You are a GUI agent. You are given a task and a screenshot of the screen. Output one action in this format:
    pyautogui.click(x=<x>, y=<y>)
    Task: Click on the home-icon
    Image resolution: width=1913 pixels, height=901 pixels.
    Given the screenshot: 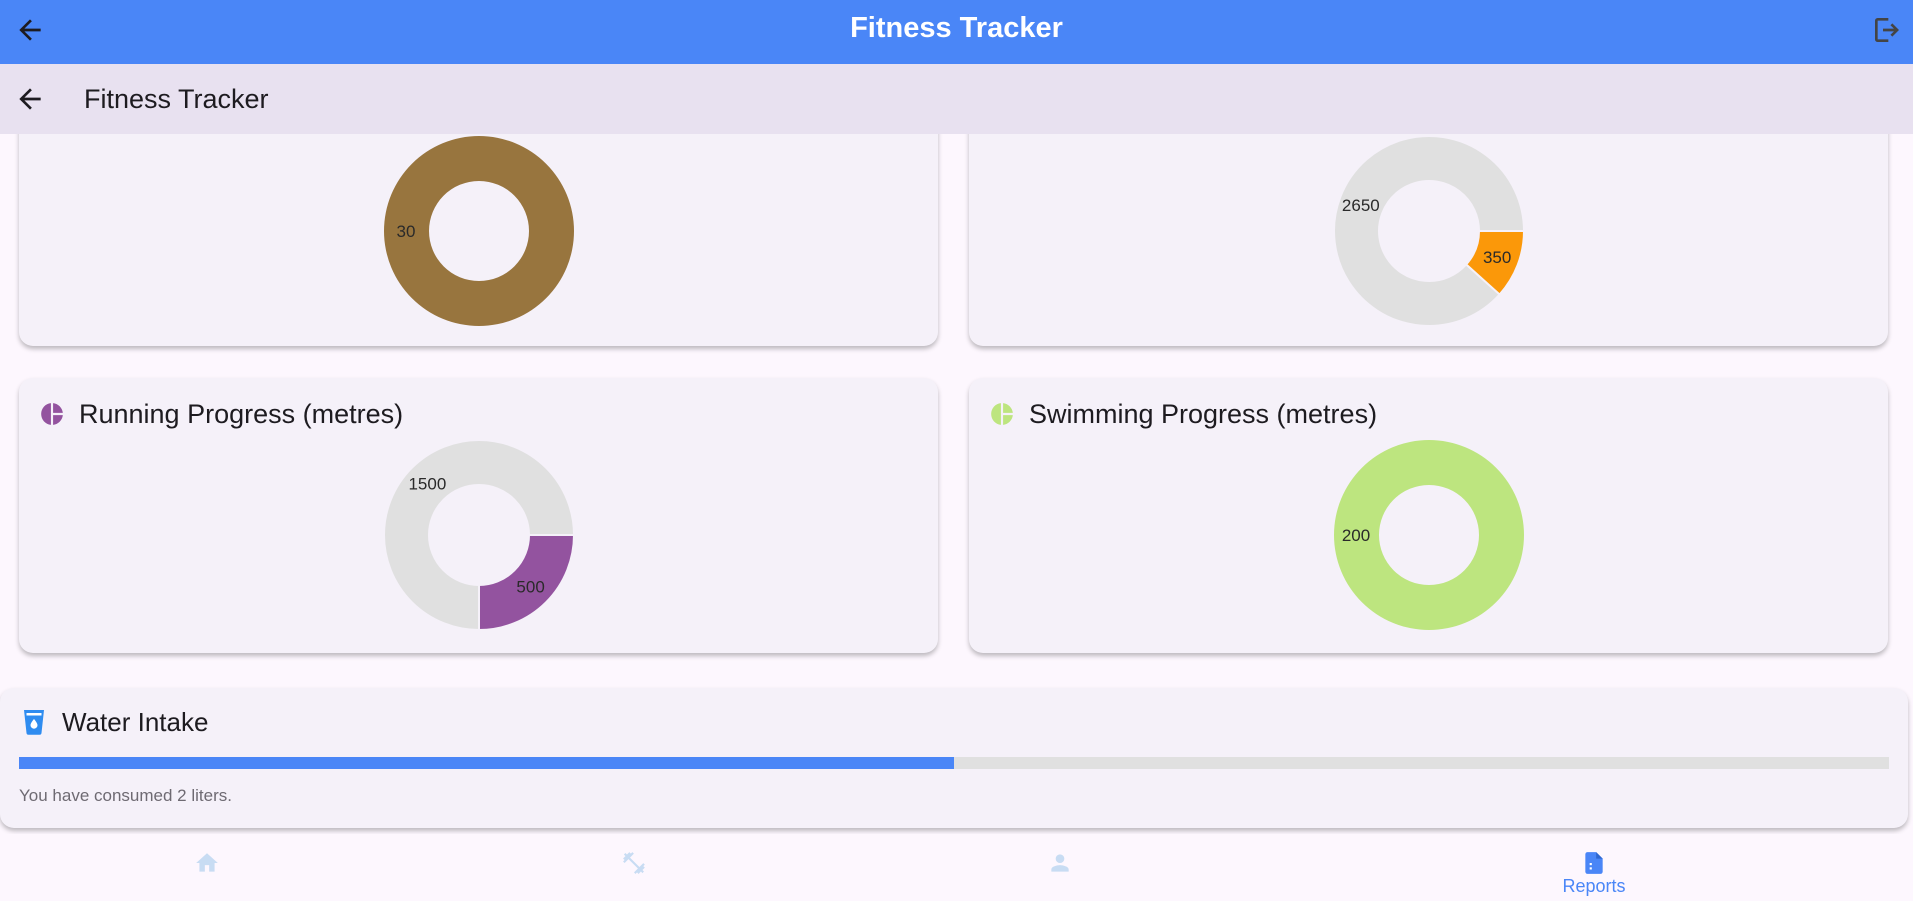 What is the action you would take?
    pyautogui.click(x=207, y=862)
    